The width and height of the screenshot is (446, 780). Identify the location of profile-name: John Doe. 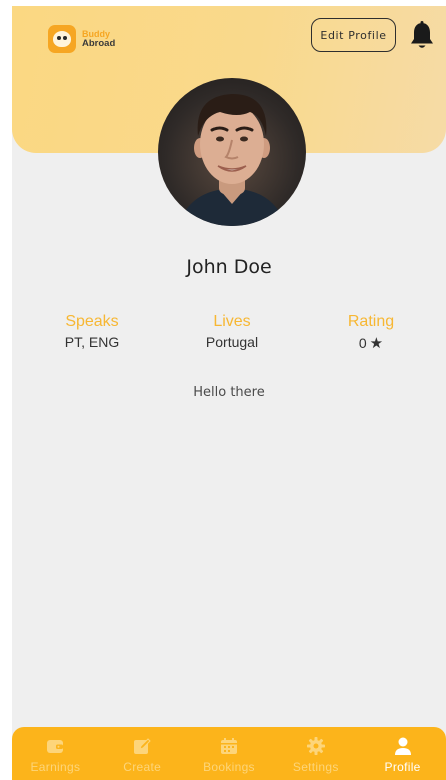
(229, 267).